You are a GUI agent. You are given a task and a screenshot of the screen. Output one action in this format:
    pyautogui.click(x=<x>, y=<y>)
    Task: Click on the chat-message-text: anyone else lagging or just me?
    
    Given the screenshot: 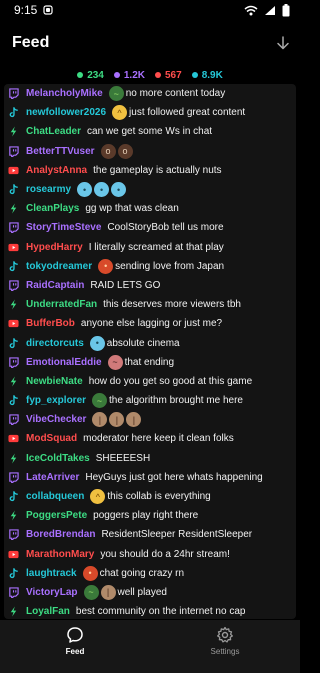 What is the action you would take?
    pyautogui.click(x=151, y=324)
    